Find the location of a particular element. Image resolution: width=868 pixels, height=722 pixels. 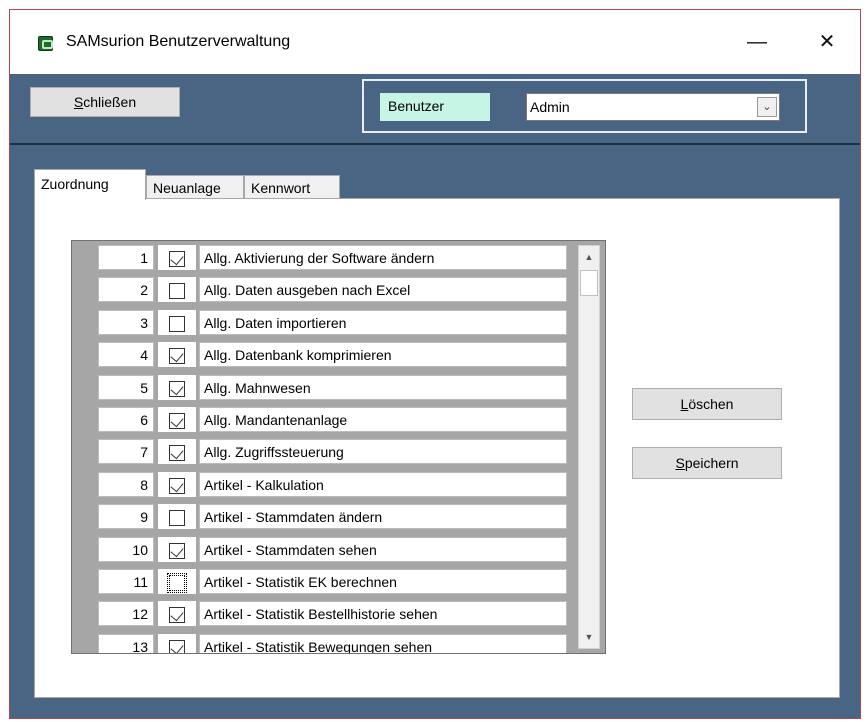

tab-neuanlage: Neuanlage is located at coordinates (195, 187).